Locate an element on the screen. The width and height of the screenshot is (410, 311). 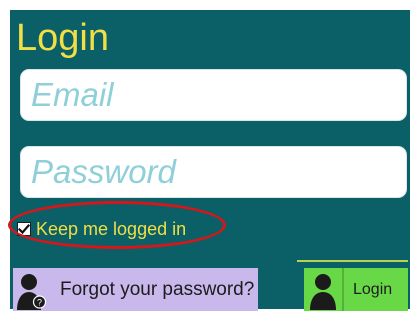
forgot-password-button: ? Forgot your password? is located at coordinates (135, 289).